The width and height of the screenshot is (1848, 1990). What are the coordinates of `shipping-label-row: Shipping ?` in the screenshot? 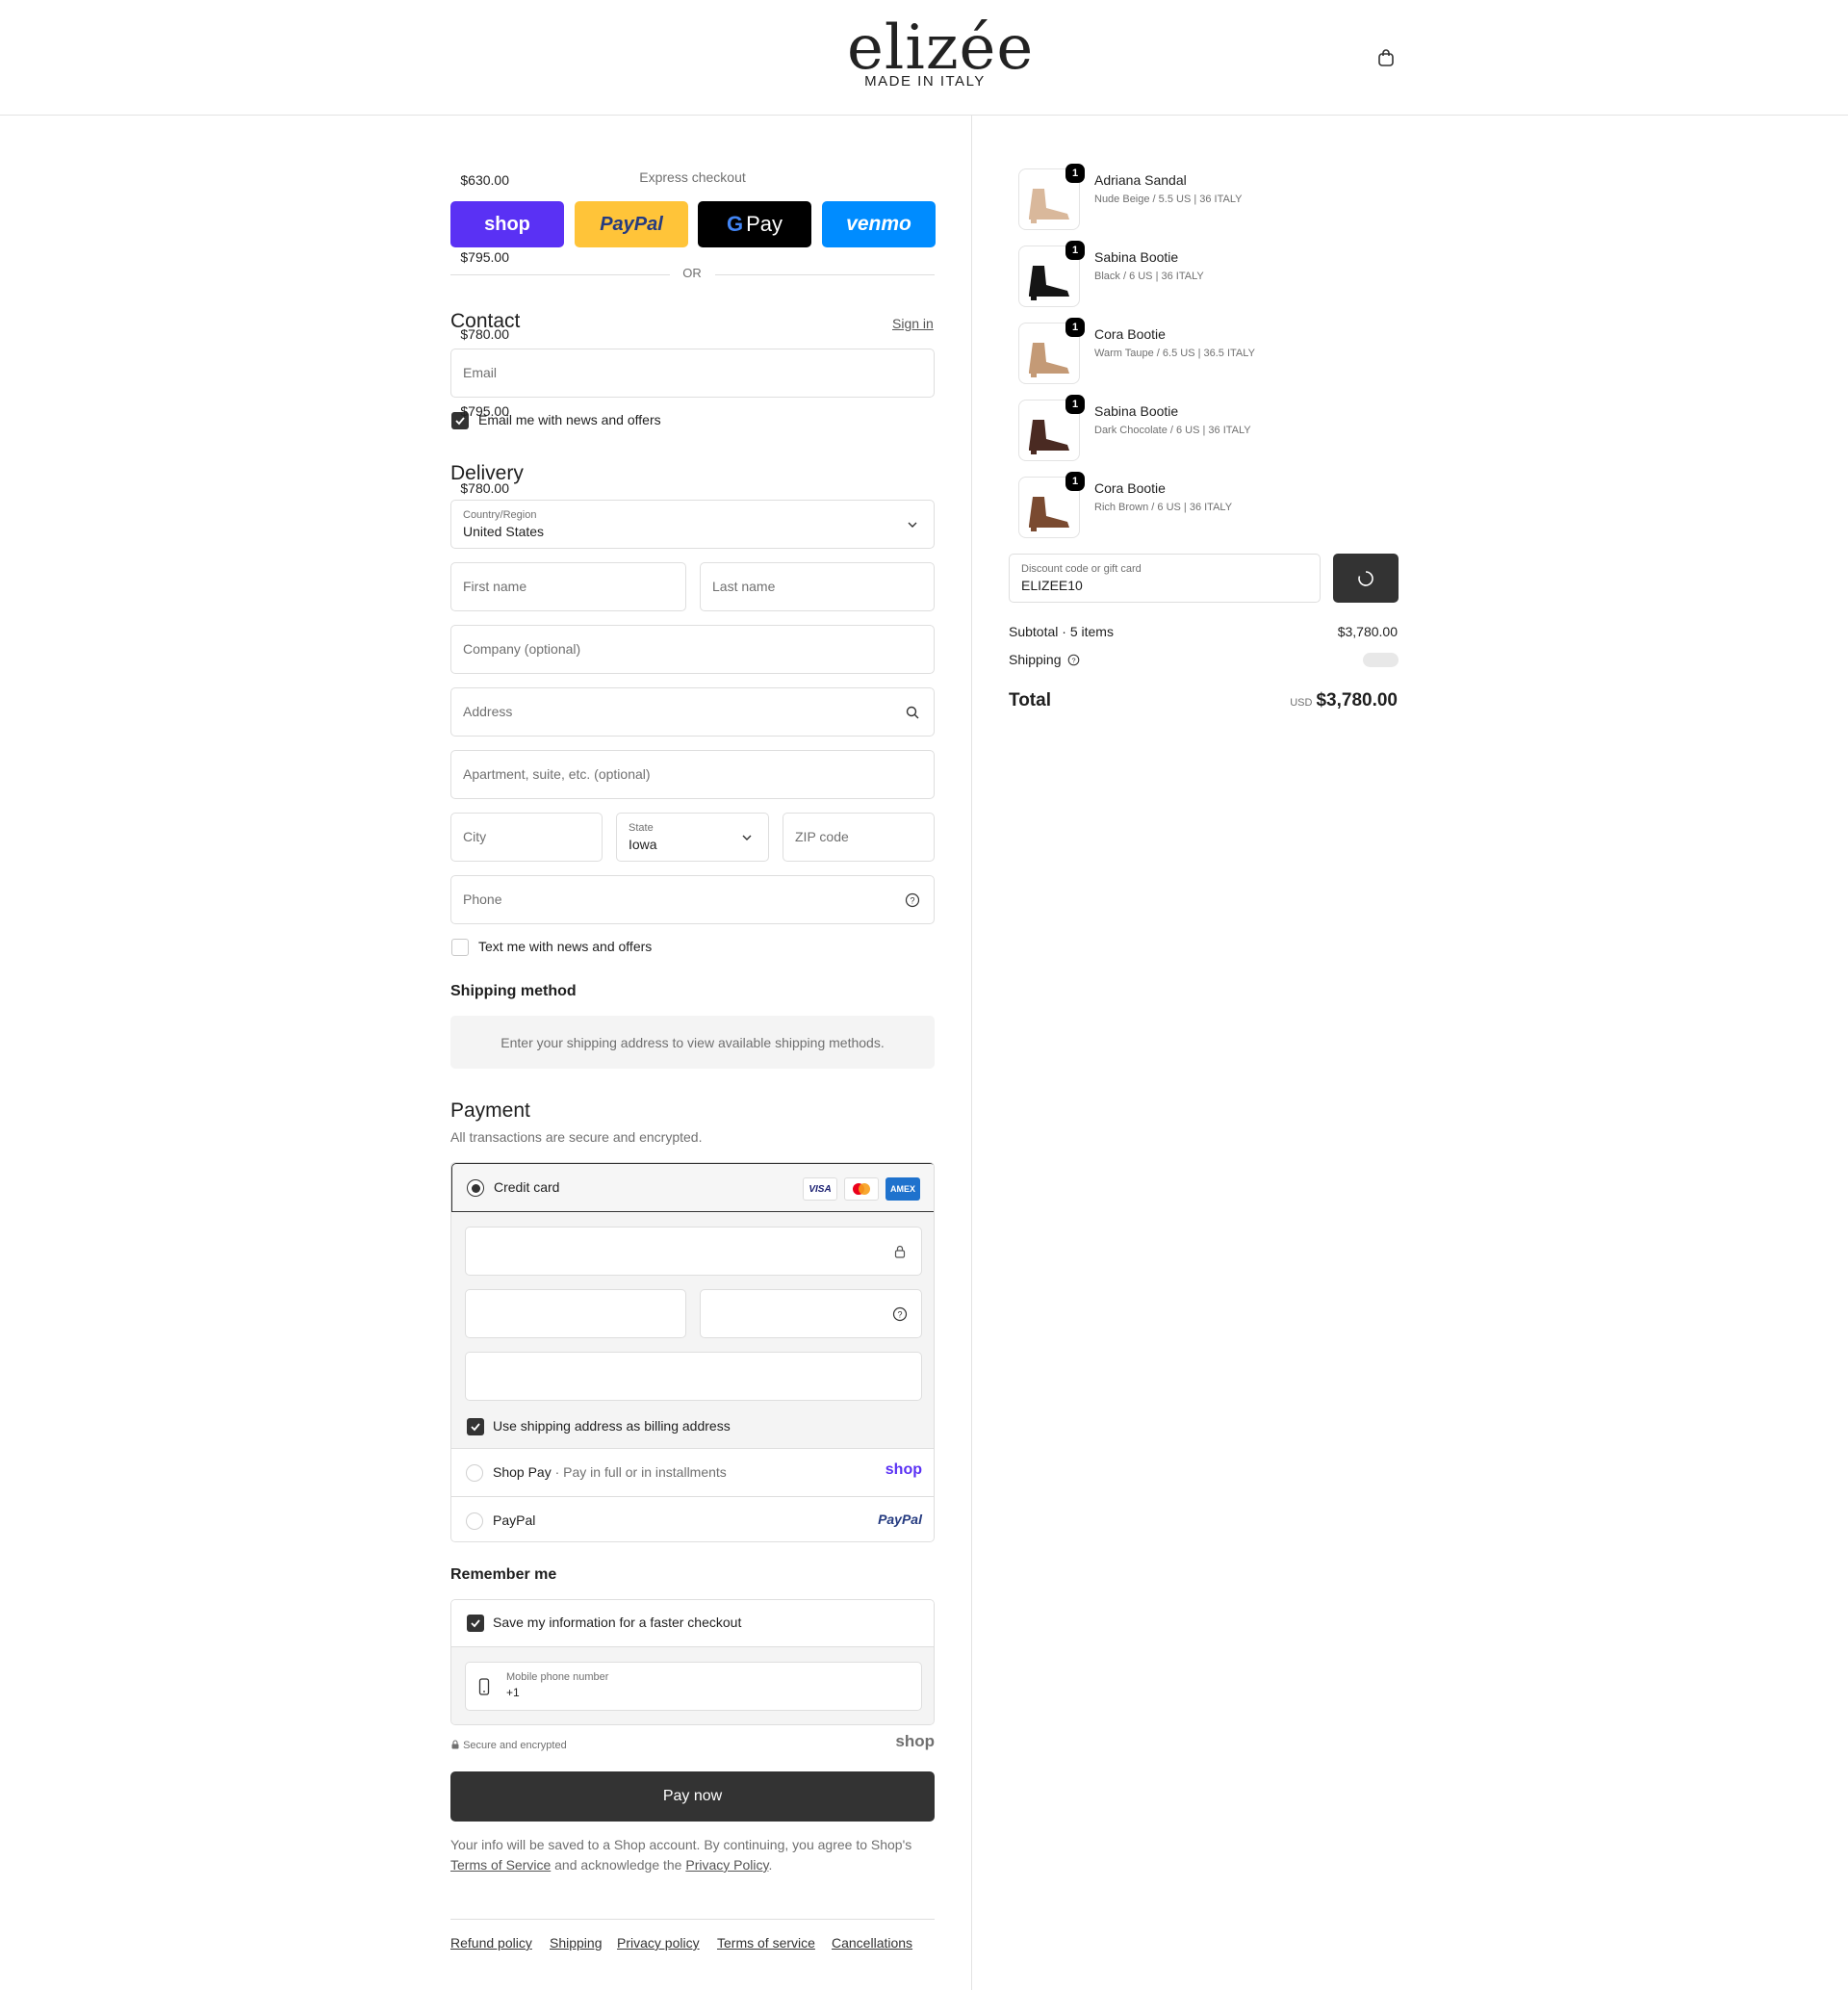 It's located at (1044, 659).